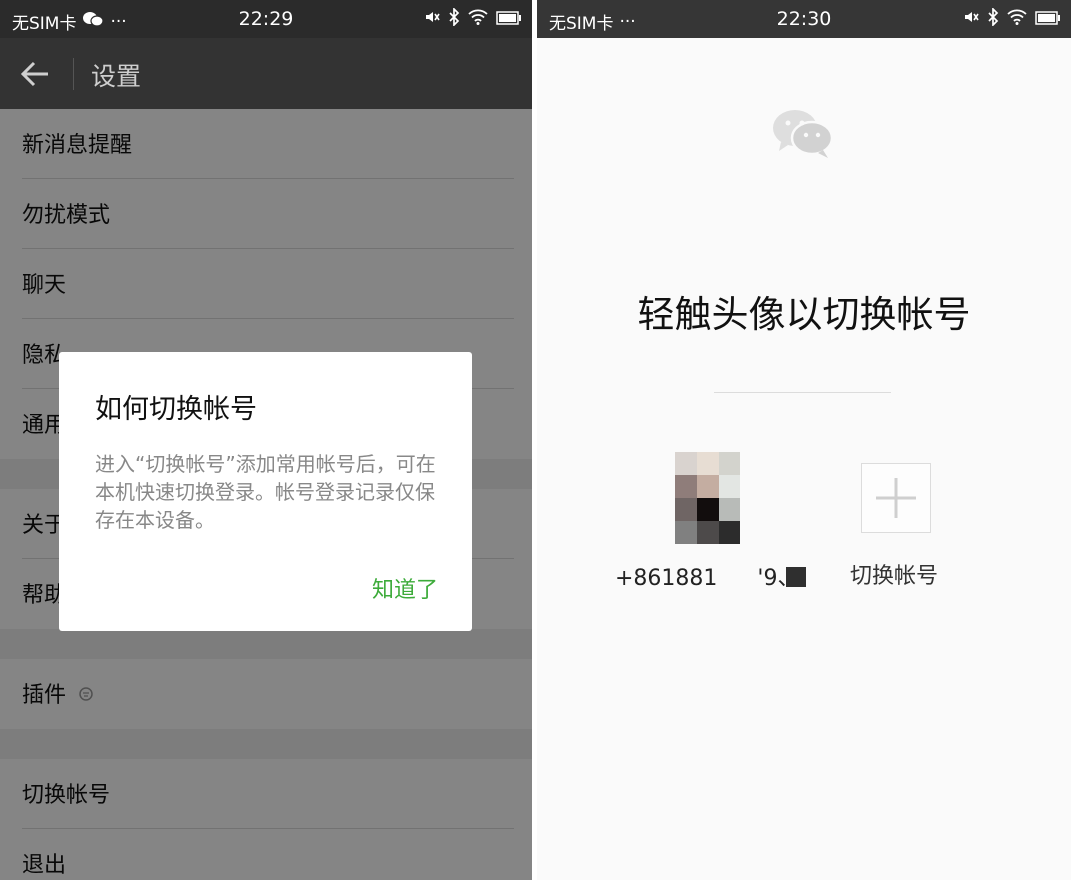 The height and width of the screenshot is (880, 1071). Describe the element at coordinates (405, 588) in the screenshot. I see `dialog-confirm-button: 知道了` at that location.